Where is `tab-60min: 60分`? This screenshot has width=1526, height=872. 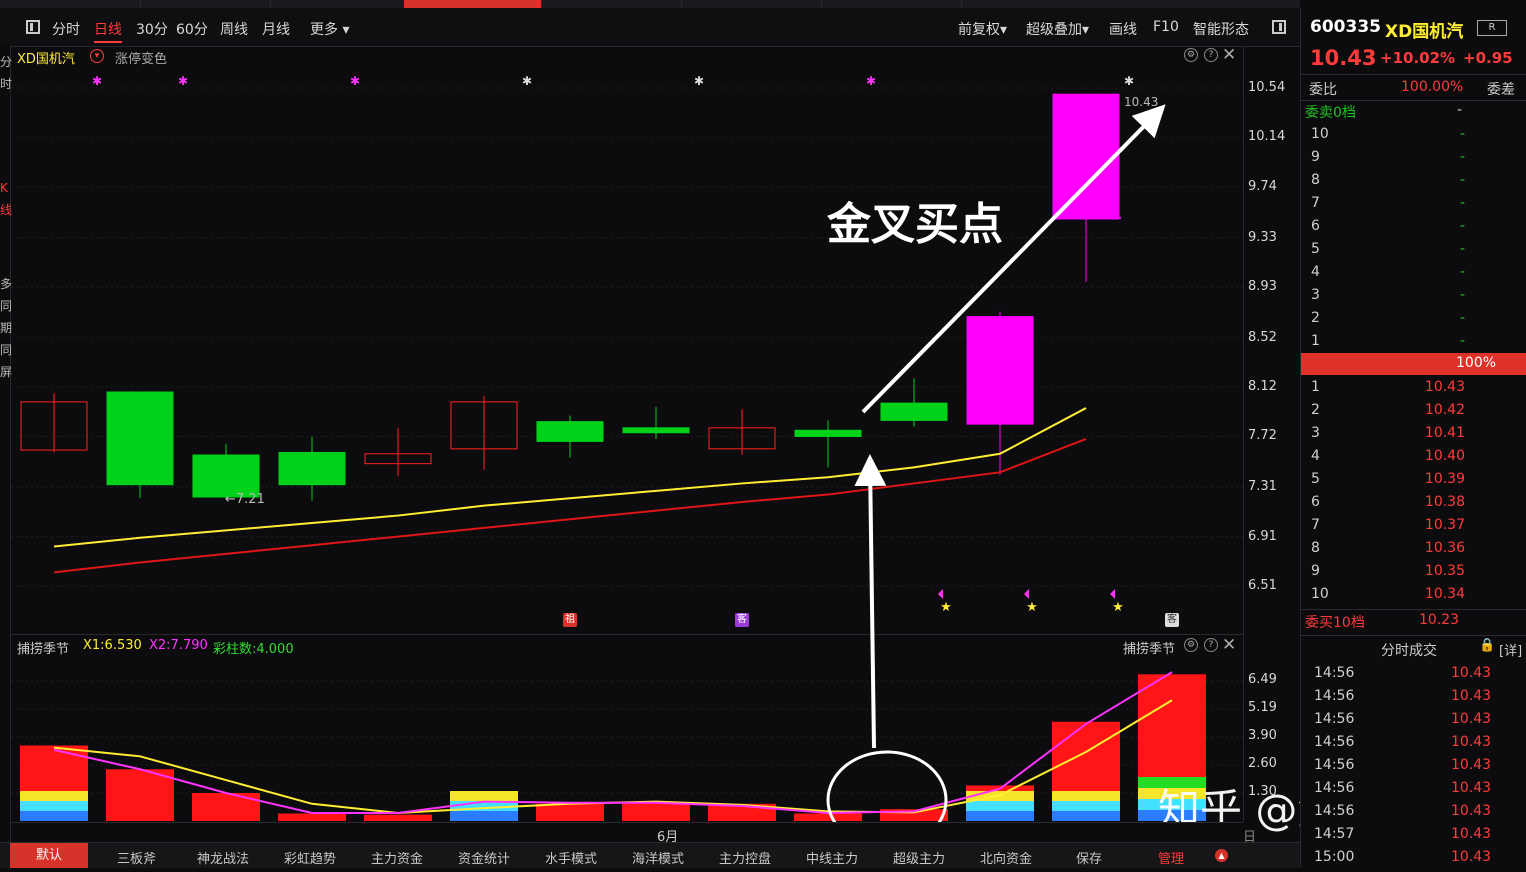
tab-60min: 60分 is located at coordinates (192, 29).